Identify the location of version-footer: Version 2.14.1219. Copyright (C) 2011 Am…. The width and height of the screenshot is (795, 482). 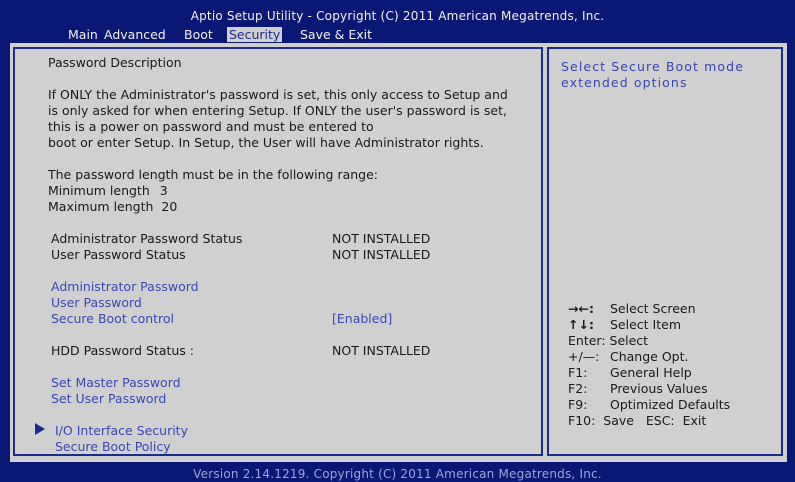
(397, 474).